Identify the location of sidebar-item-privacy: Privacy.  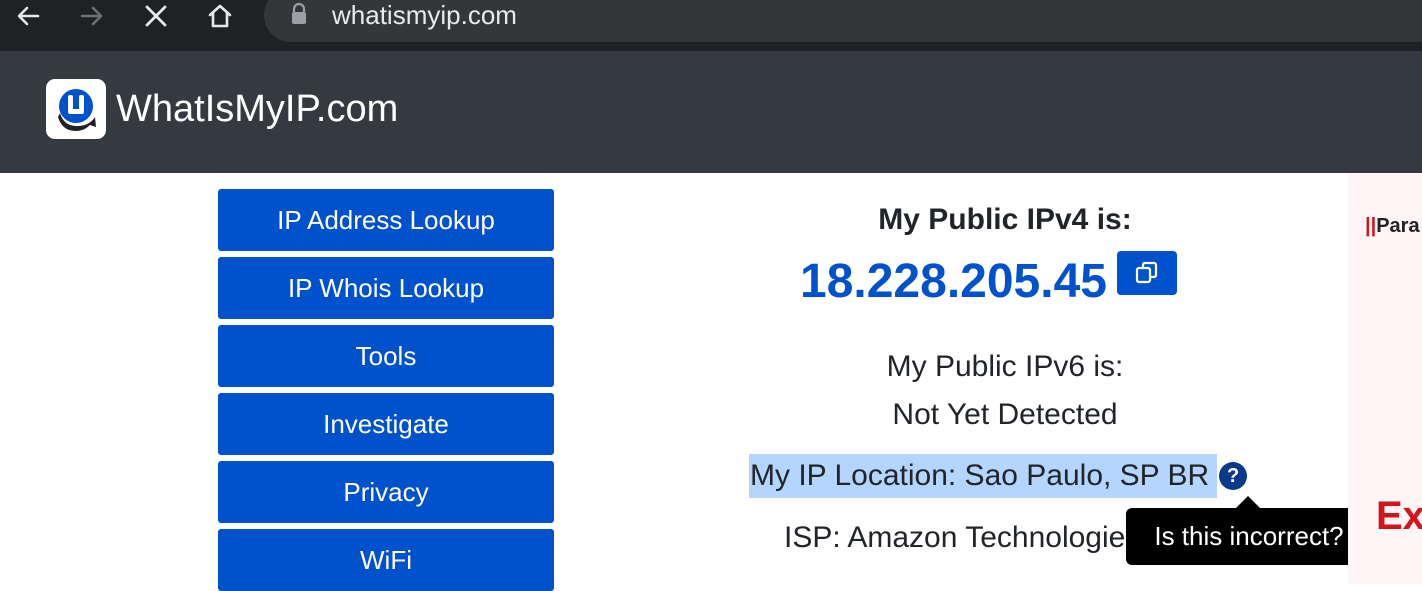
(386, 492).